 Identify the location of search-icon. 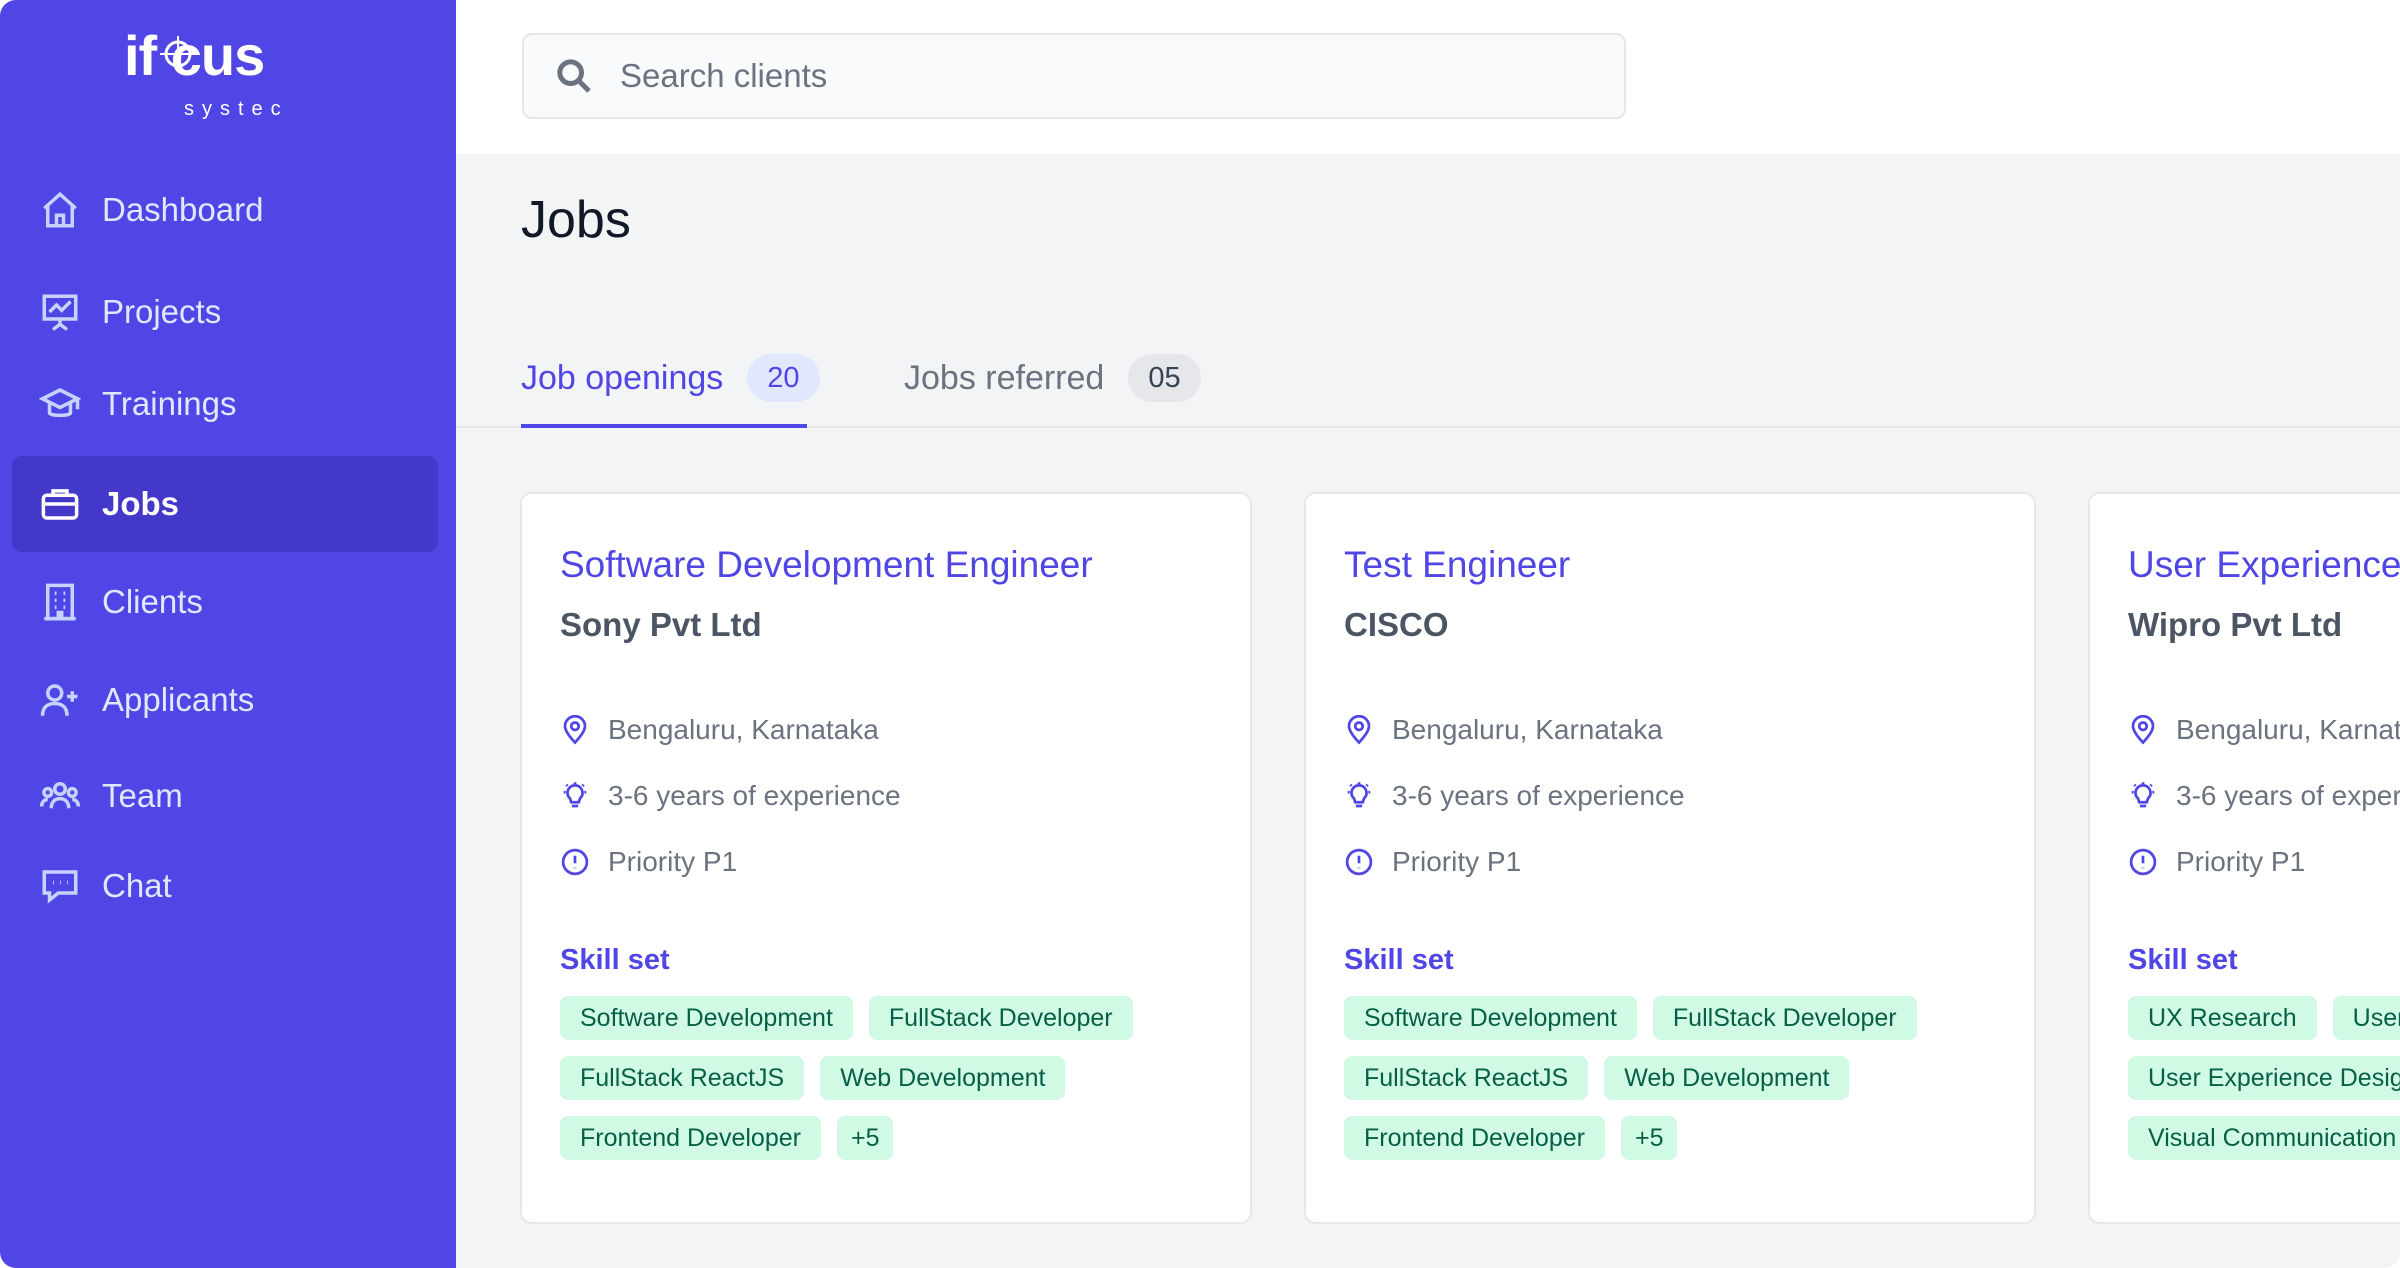
(574, 76).